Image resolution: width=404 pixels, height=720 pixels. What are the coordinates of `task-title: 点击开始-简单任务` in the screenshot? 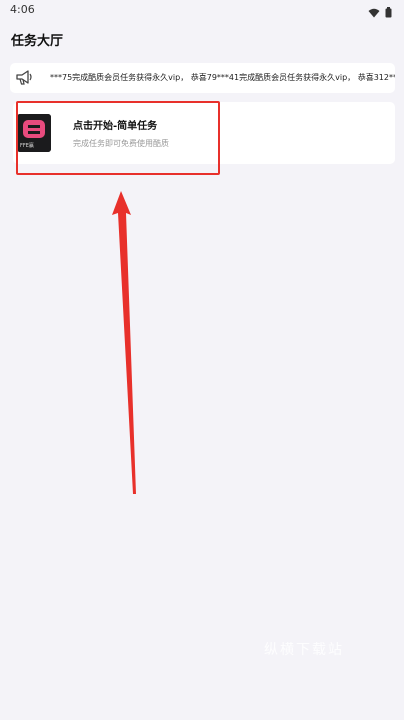 It's located at (115, 126).